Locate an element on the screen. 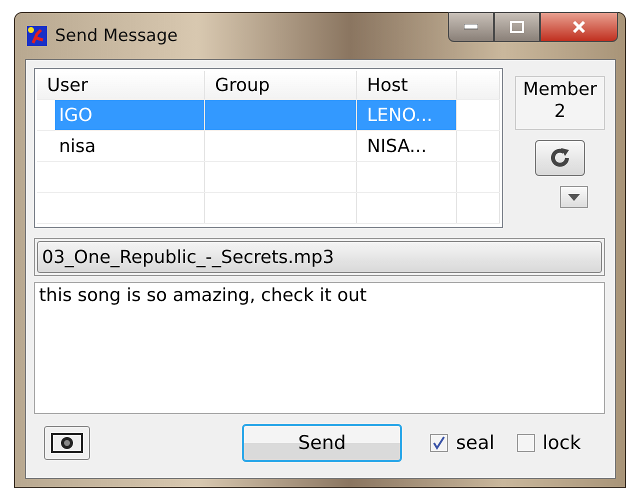 The image size is (638, 488). member-count: 2 is located at coordinates (560, 111).